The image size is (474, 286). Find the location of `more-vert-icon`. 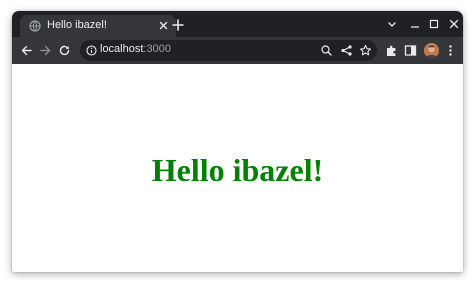

more-vert-icon is located at coordinates (450, 50).